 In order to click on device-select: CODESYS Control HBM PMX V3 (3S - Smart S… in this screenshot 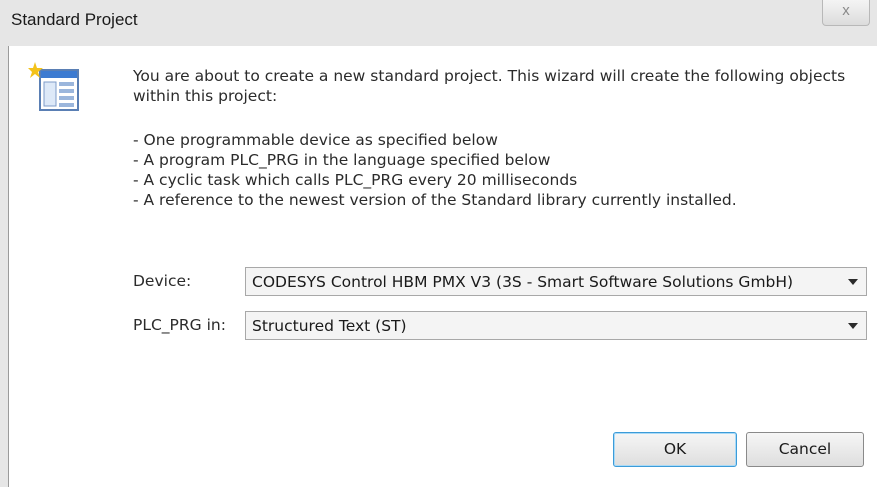, I will do `click(556, 281)`.